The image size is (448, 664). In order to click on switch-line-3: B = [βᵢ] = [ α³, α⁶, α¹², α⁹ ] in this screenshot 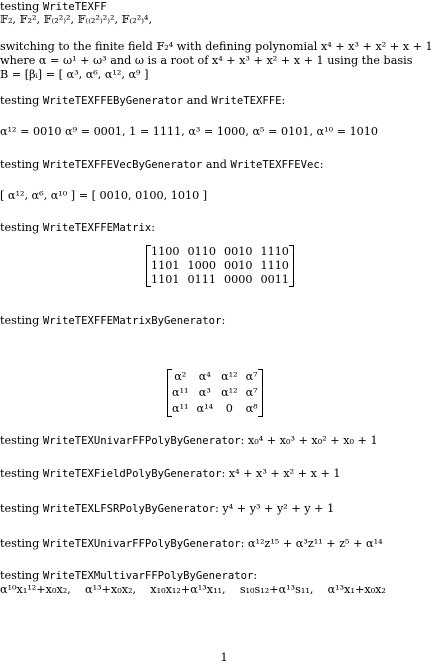, I will do `click(74, 74)`.